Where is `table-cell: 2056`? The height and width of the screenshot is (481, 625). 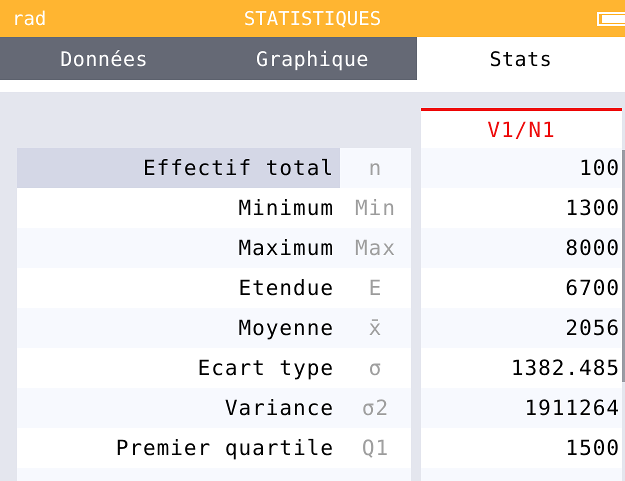 table-cell: 2056 is located at coordinates (521, 328).